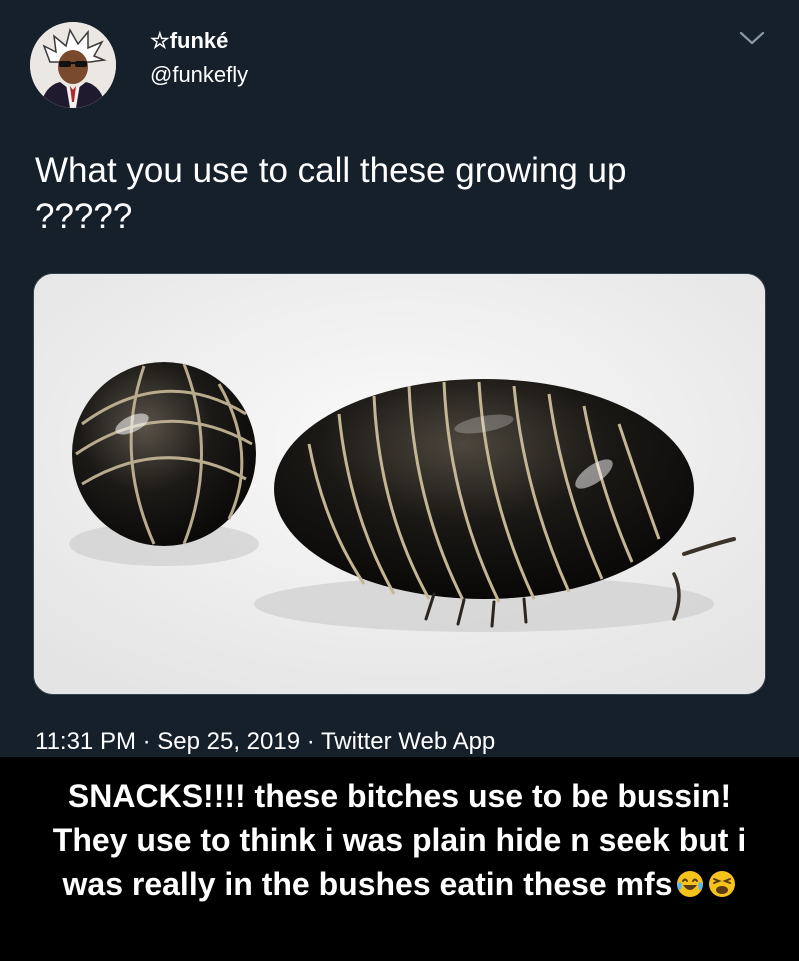 The height and width of the screenshot is (961, 799). I want to click on tweet-text-line: ?????, so click(84, 216).